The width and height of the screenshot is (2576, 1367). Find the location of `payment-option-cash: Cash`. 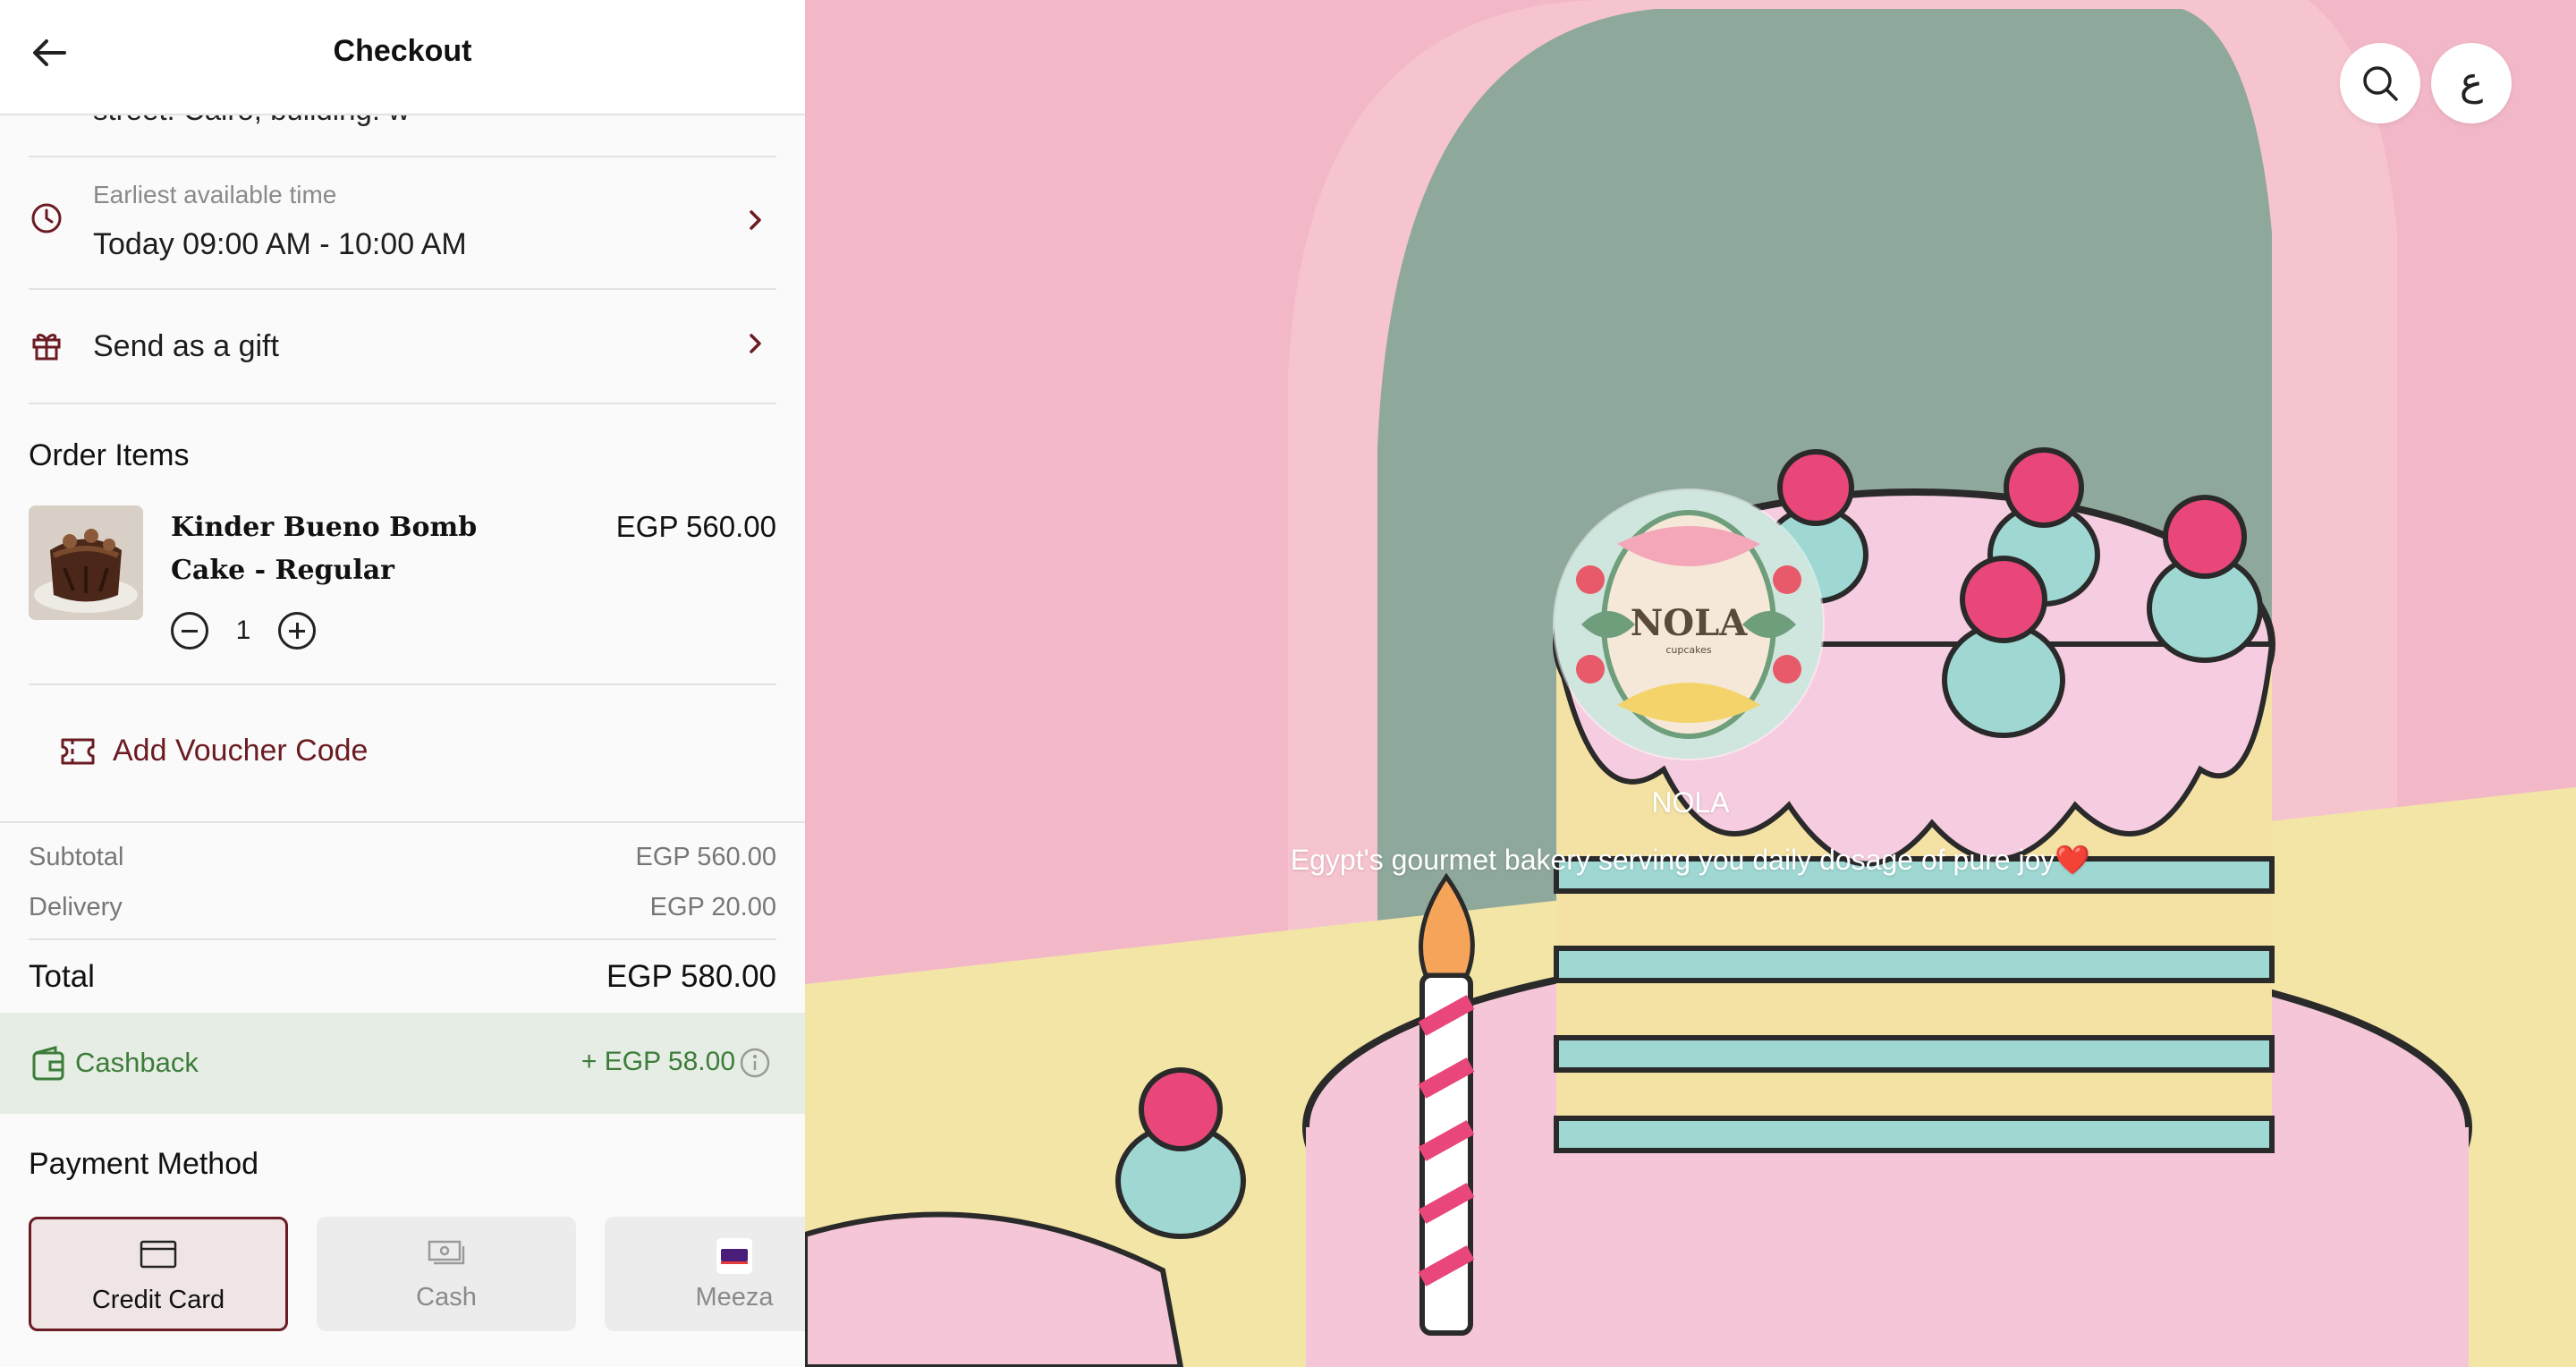

payment-option-cash: Cash is located at coordinates (446, 1274).